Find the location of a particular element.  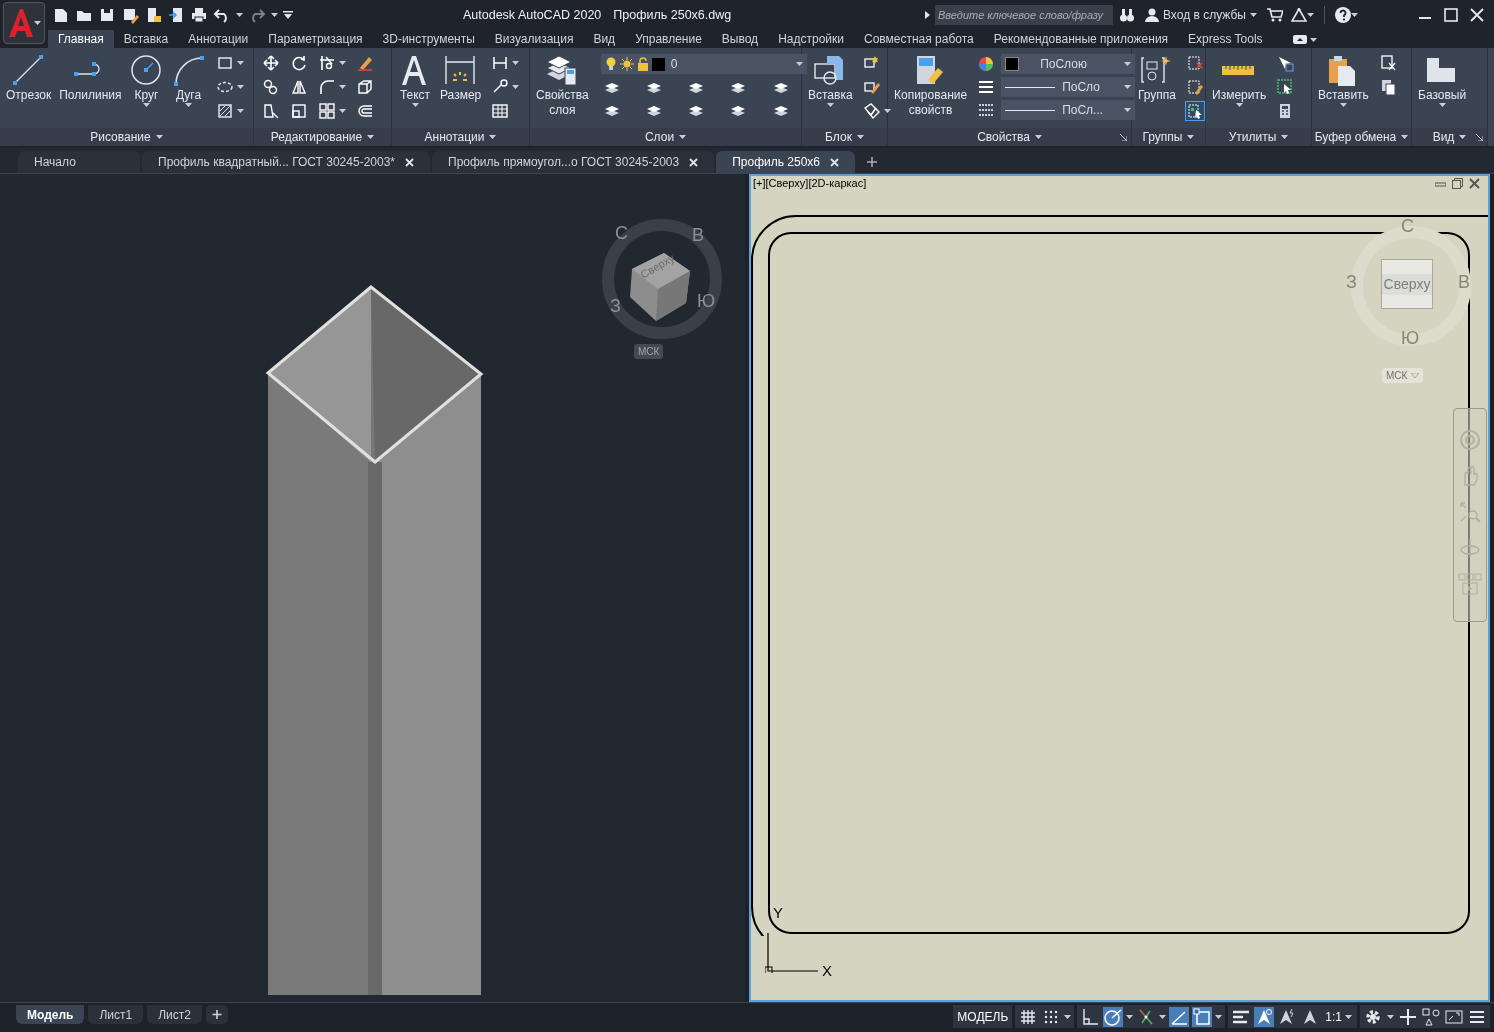

annotation-scale-button: 1:1 is located at coordinates (1338, 1016).